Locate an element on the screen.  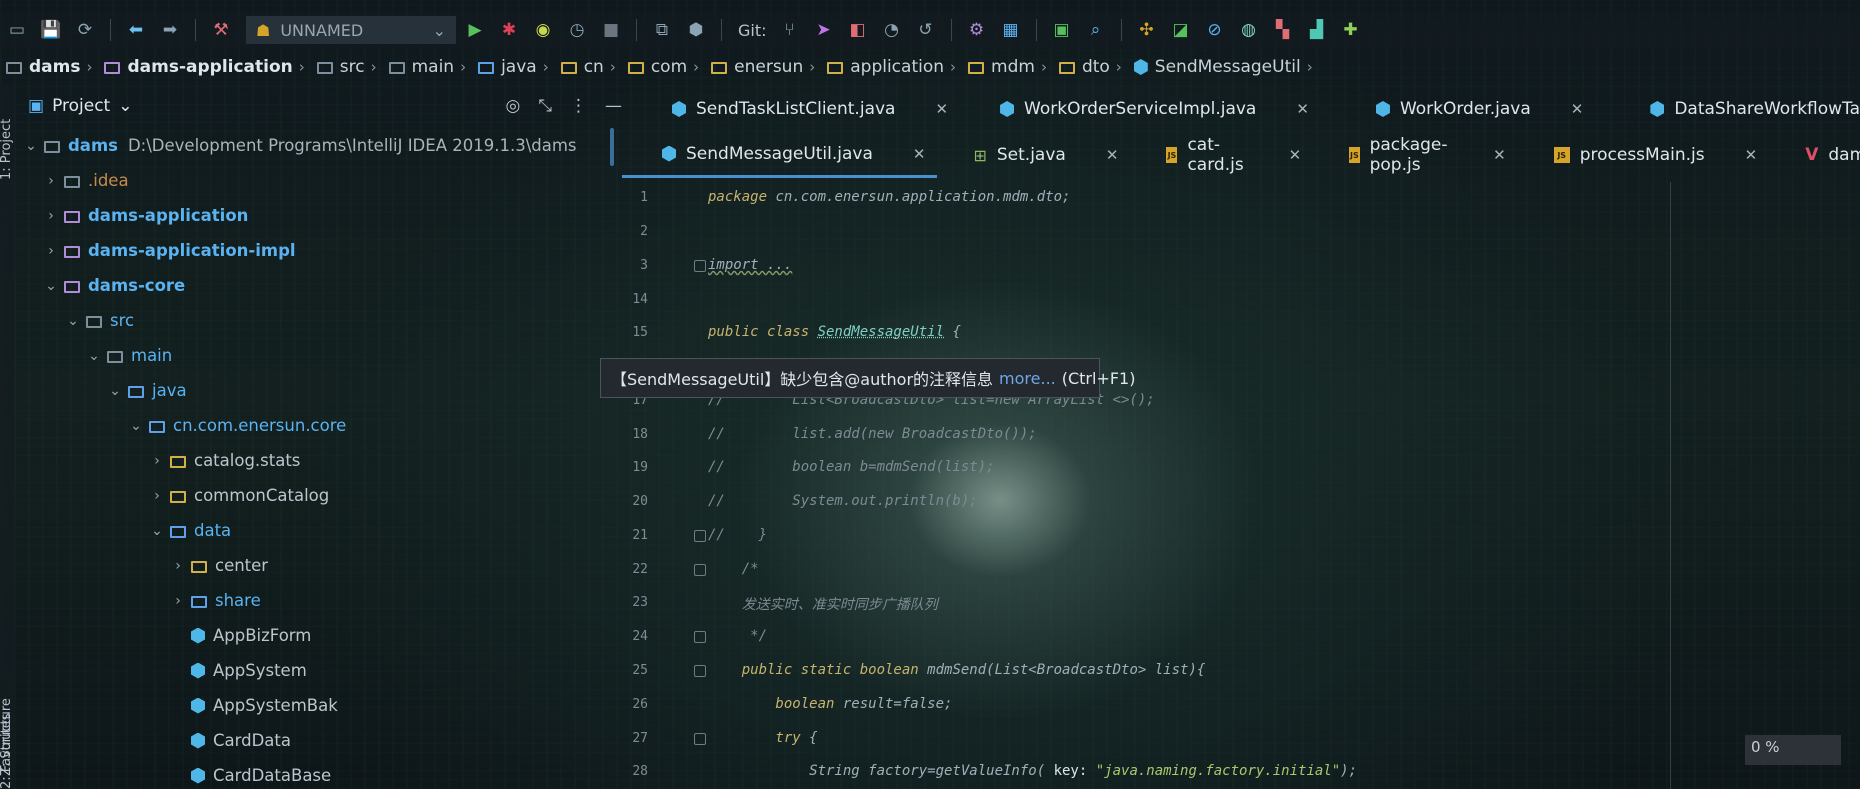
tree-item-center: › center is located at coordinates (317, 565).